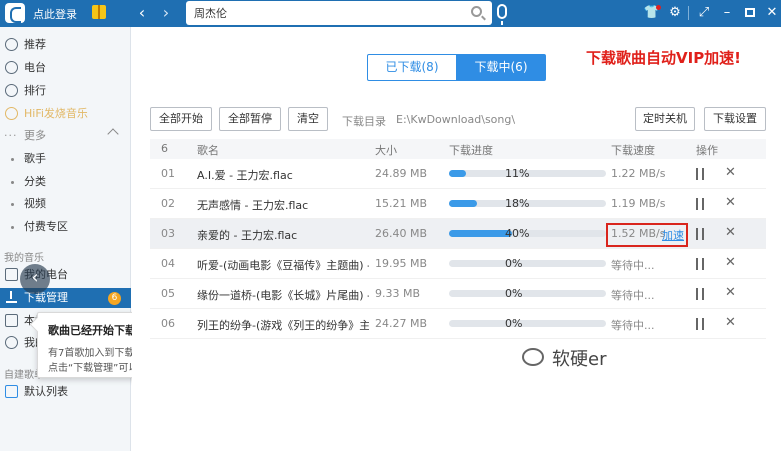  I want to click on playlist-icon, so click(11, 391).